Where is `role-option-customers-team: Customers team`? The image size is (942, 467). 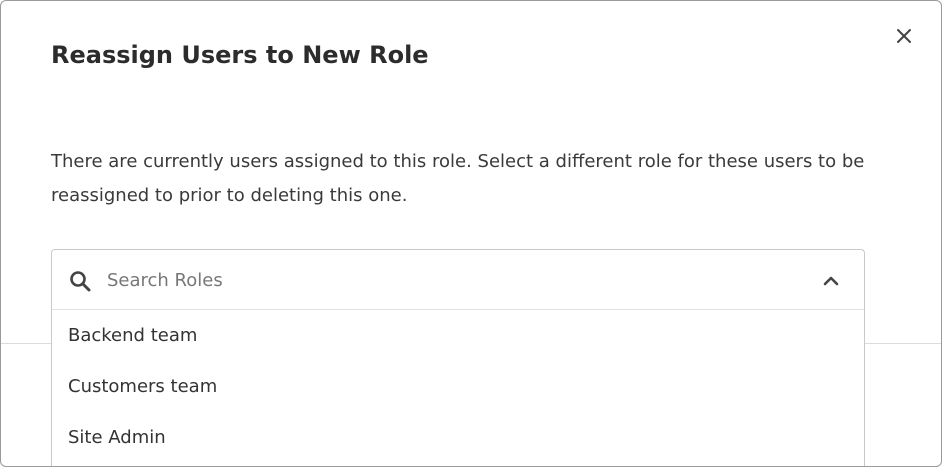 role-option-customers-team: Customers team is located at coordinates (458, 387).